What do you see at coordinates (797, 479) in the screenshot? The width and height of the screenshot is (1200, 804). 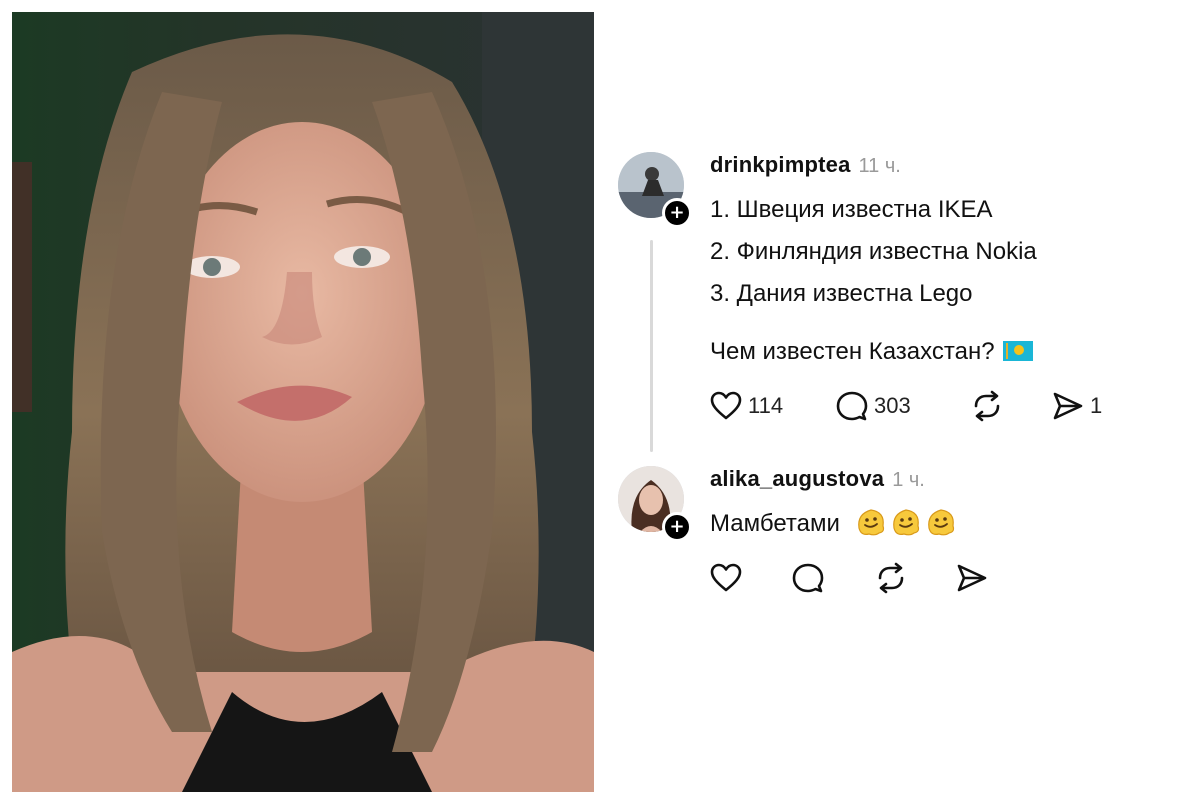 I see `reply-username: alika_augustova` at bounding box center [797, 479].